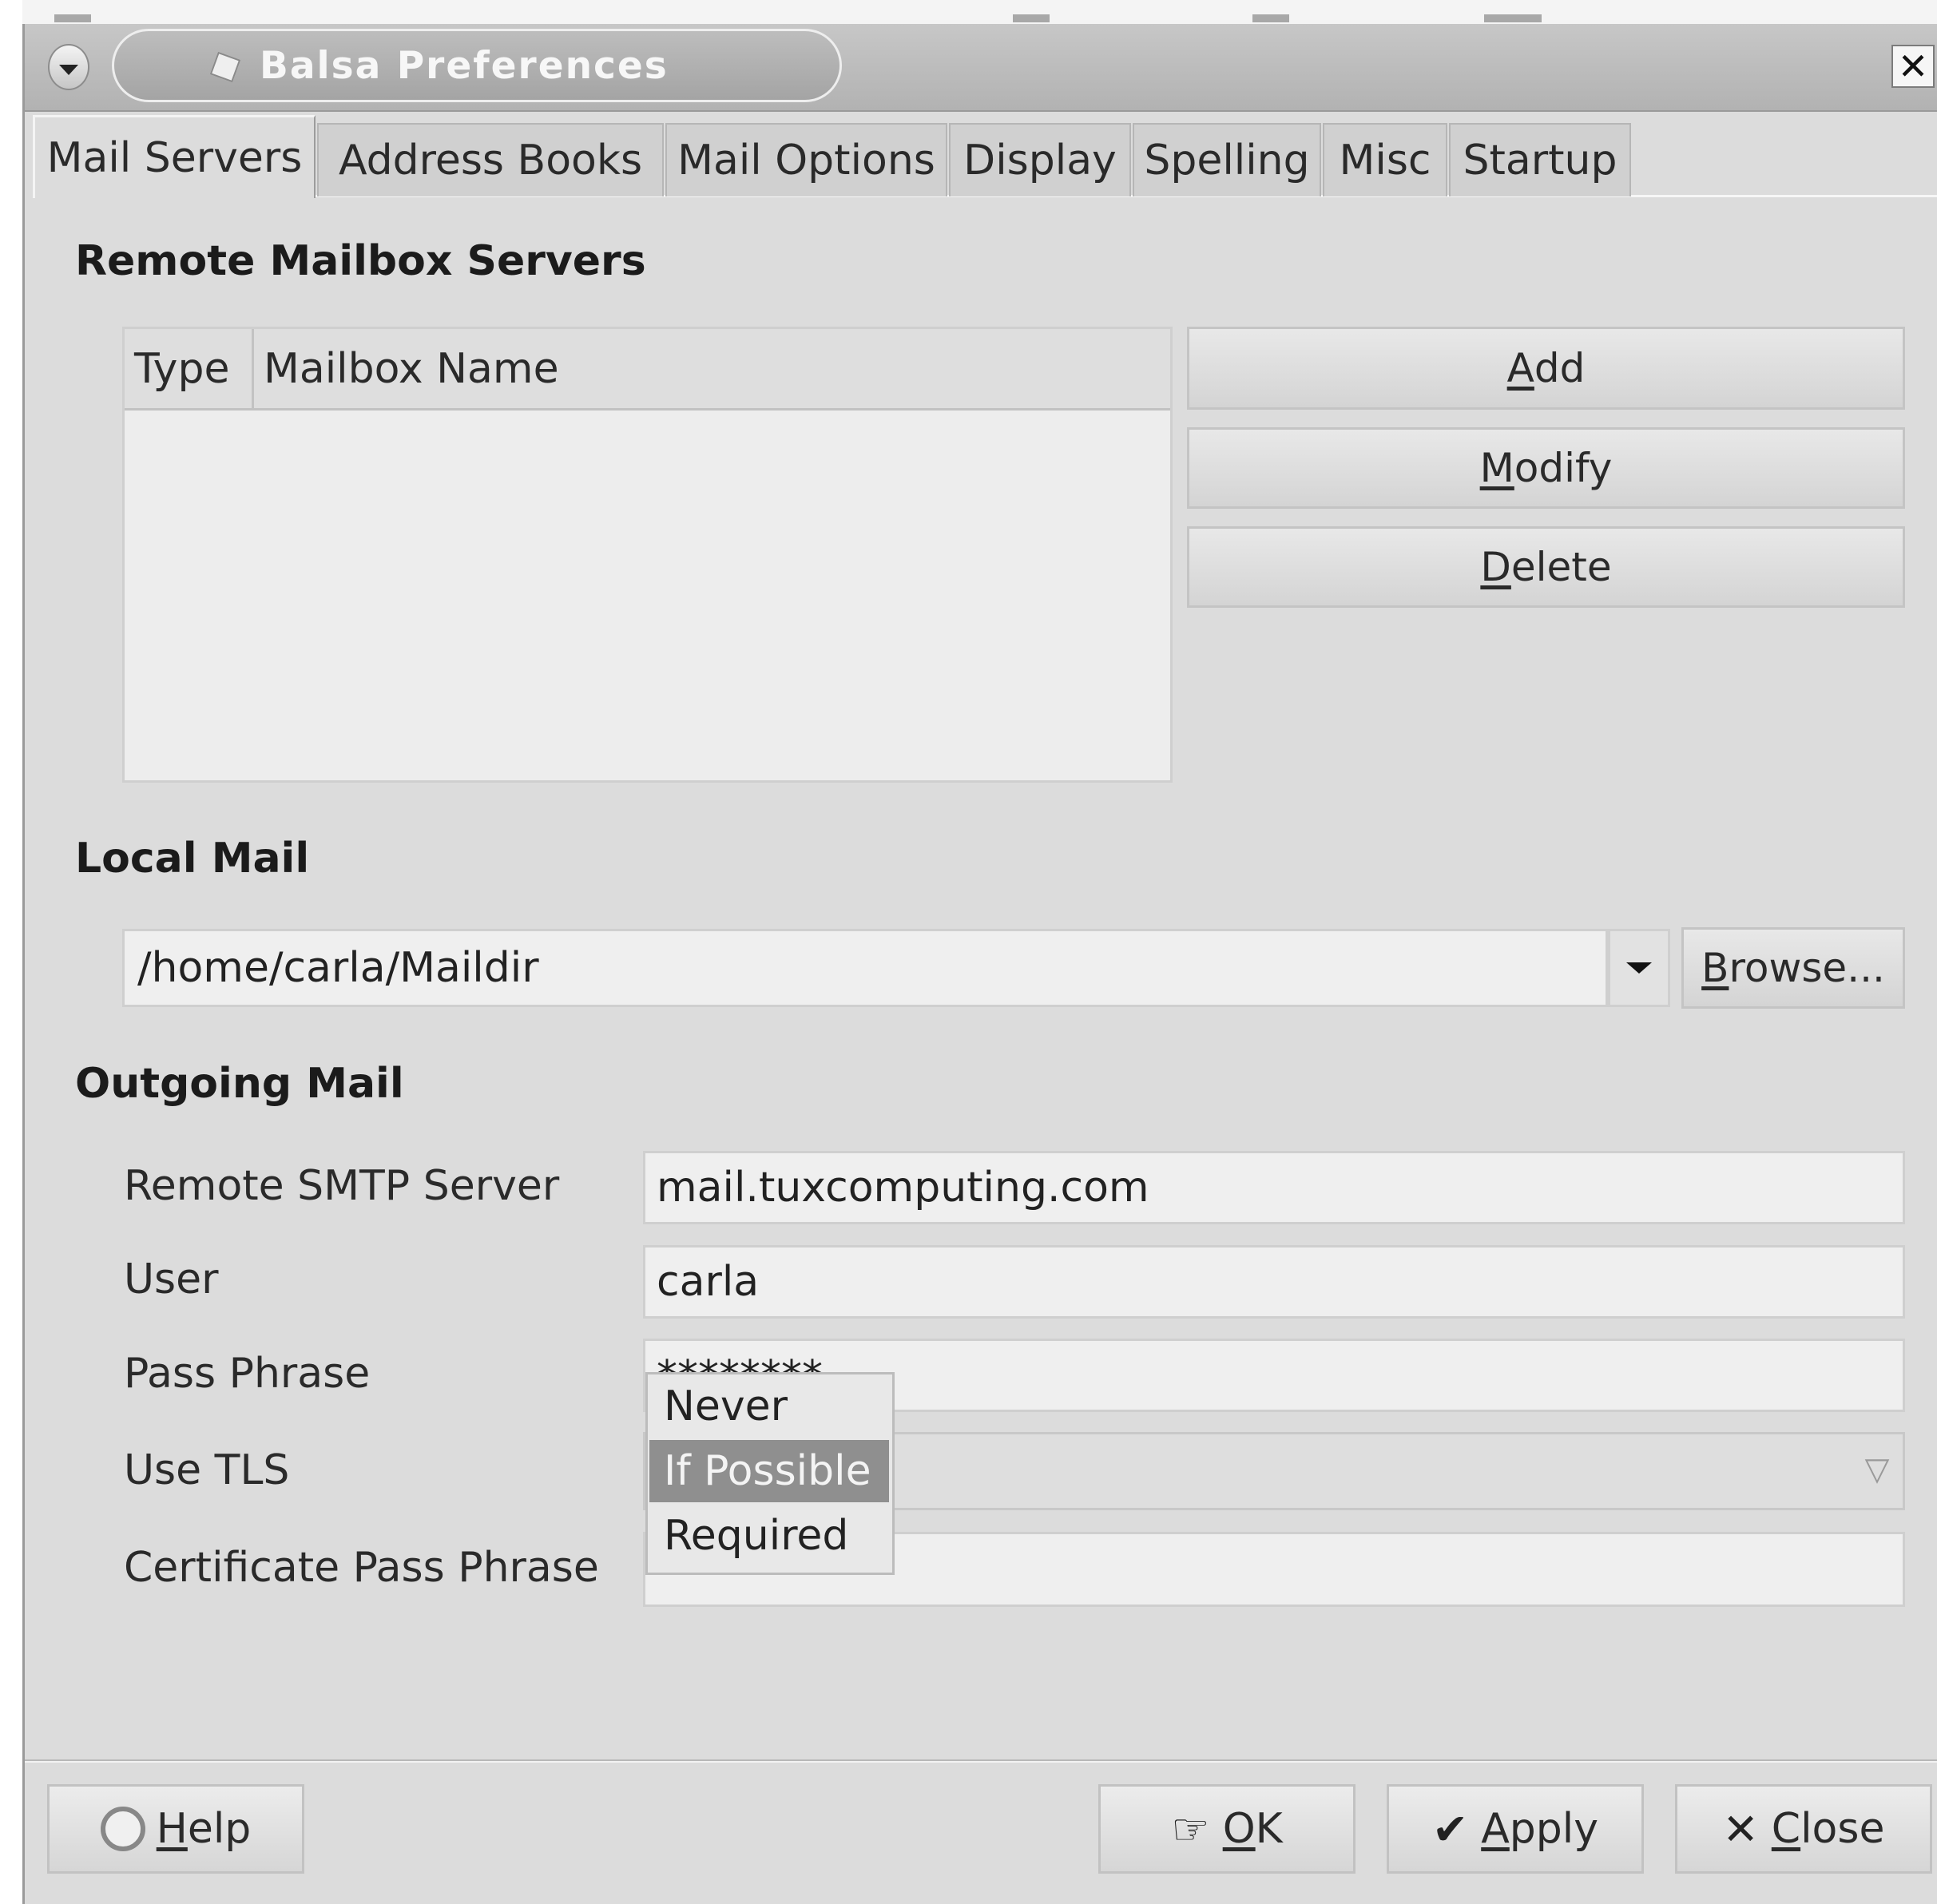 This screenshot has height=1904, width=1937. I want to click on tab-spelling: Spelling, so click(1227, 159).